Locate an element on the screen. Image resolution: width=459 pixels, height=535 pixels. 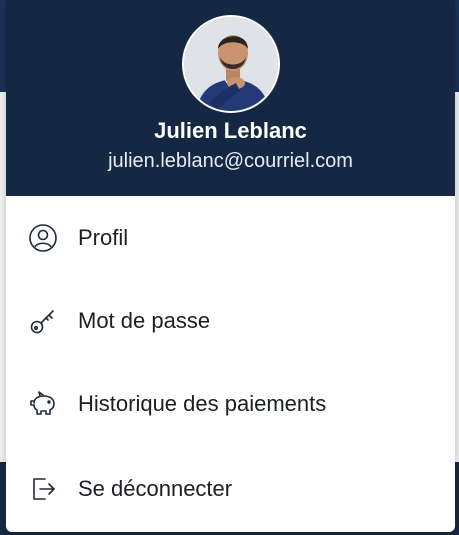
menu-item-profile-label: Profil is located at coordinates (103, 237).